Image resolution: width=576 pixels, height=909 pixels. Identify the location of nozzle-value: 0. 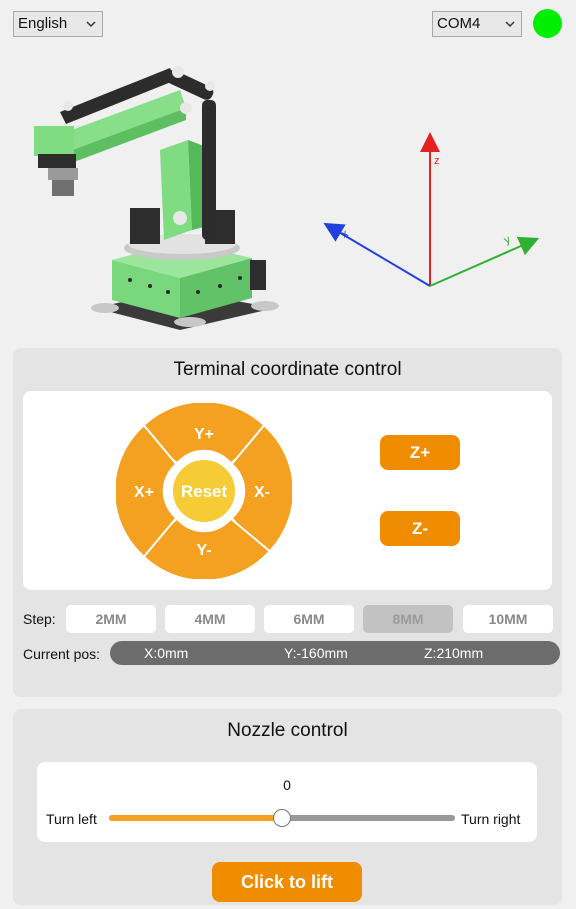
(287, 785).